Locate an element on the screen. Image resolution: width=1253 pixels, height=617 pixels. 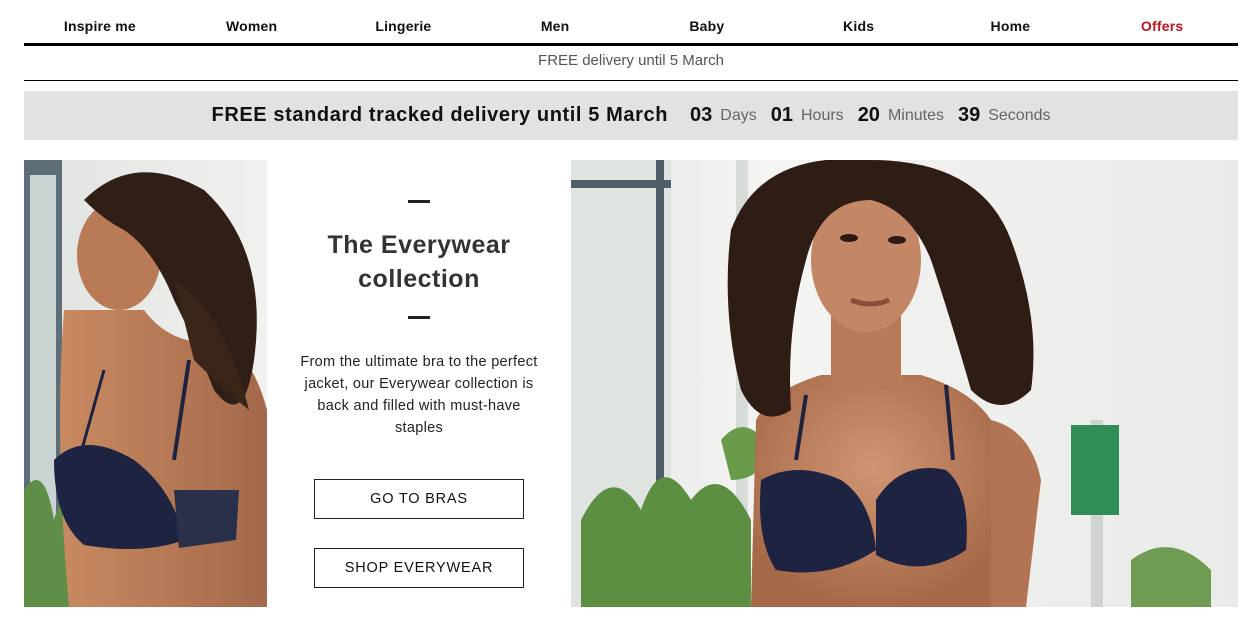
model-side-photo is located at coordinates (145, 383).